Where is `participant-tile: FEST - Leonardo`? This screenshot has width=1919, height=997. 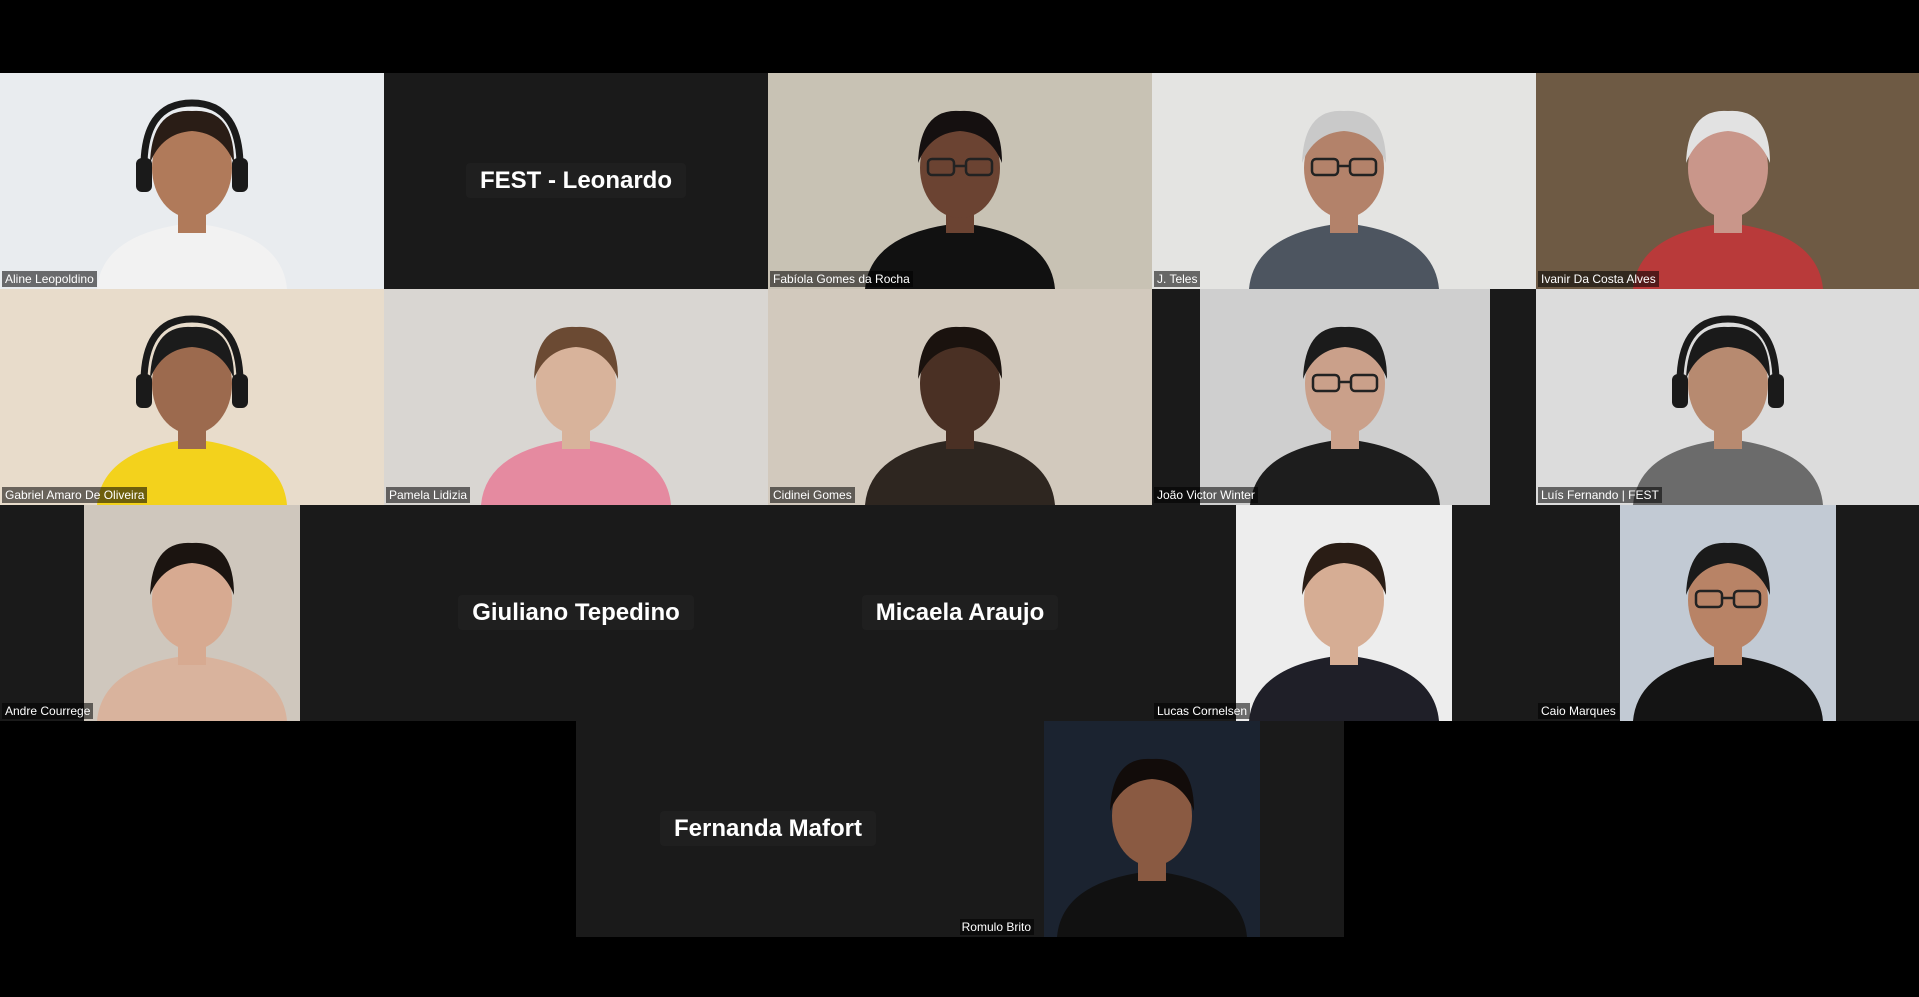 participant-tile: FEST - Leonardo is located at coordinates (576, 181).